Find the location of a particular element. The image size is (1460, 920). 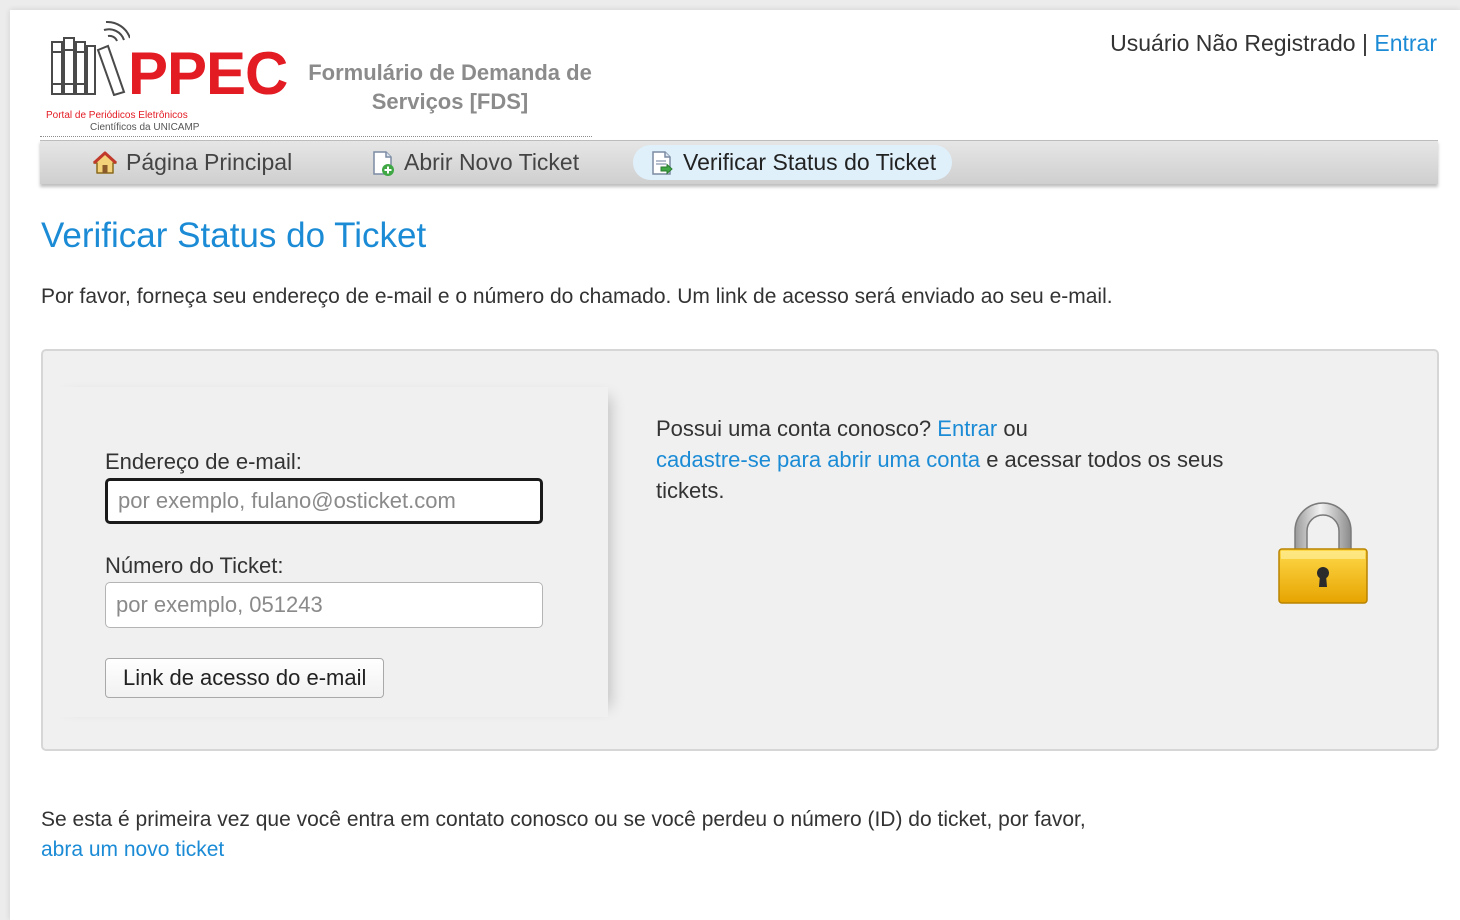

email-input is located at coordinates (324, 501).